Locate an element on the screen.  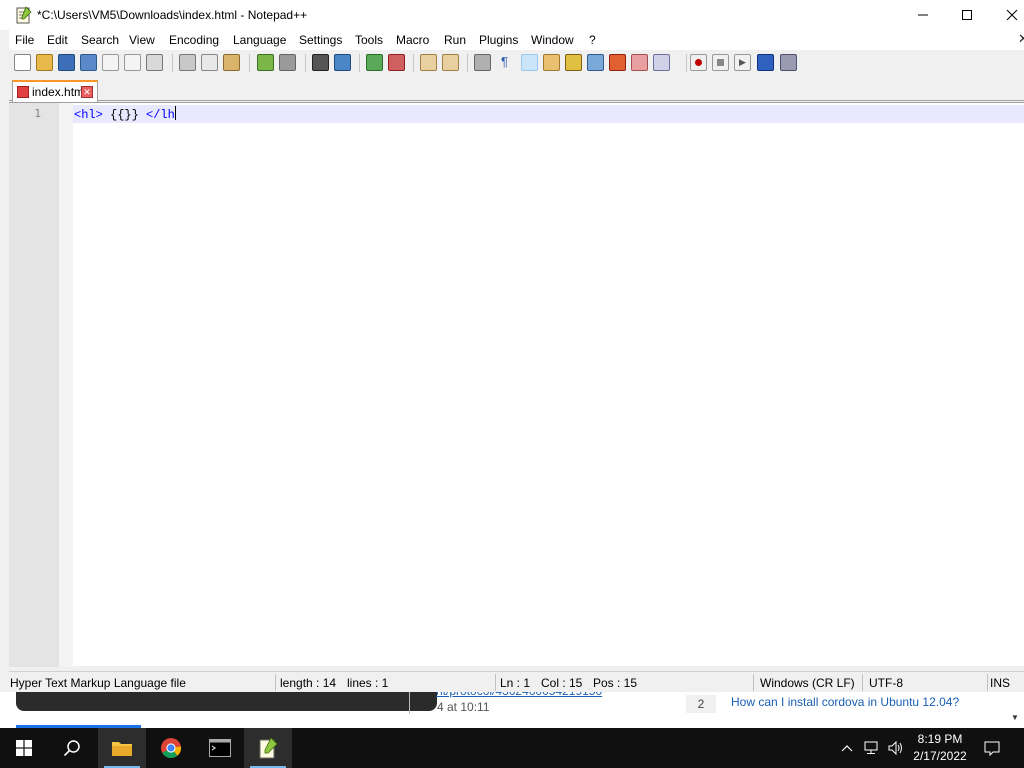
print-icon is located at coordinates (154, 62).